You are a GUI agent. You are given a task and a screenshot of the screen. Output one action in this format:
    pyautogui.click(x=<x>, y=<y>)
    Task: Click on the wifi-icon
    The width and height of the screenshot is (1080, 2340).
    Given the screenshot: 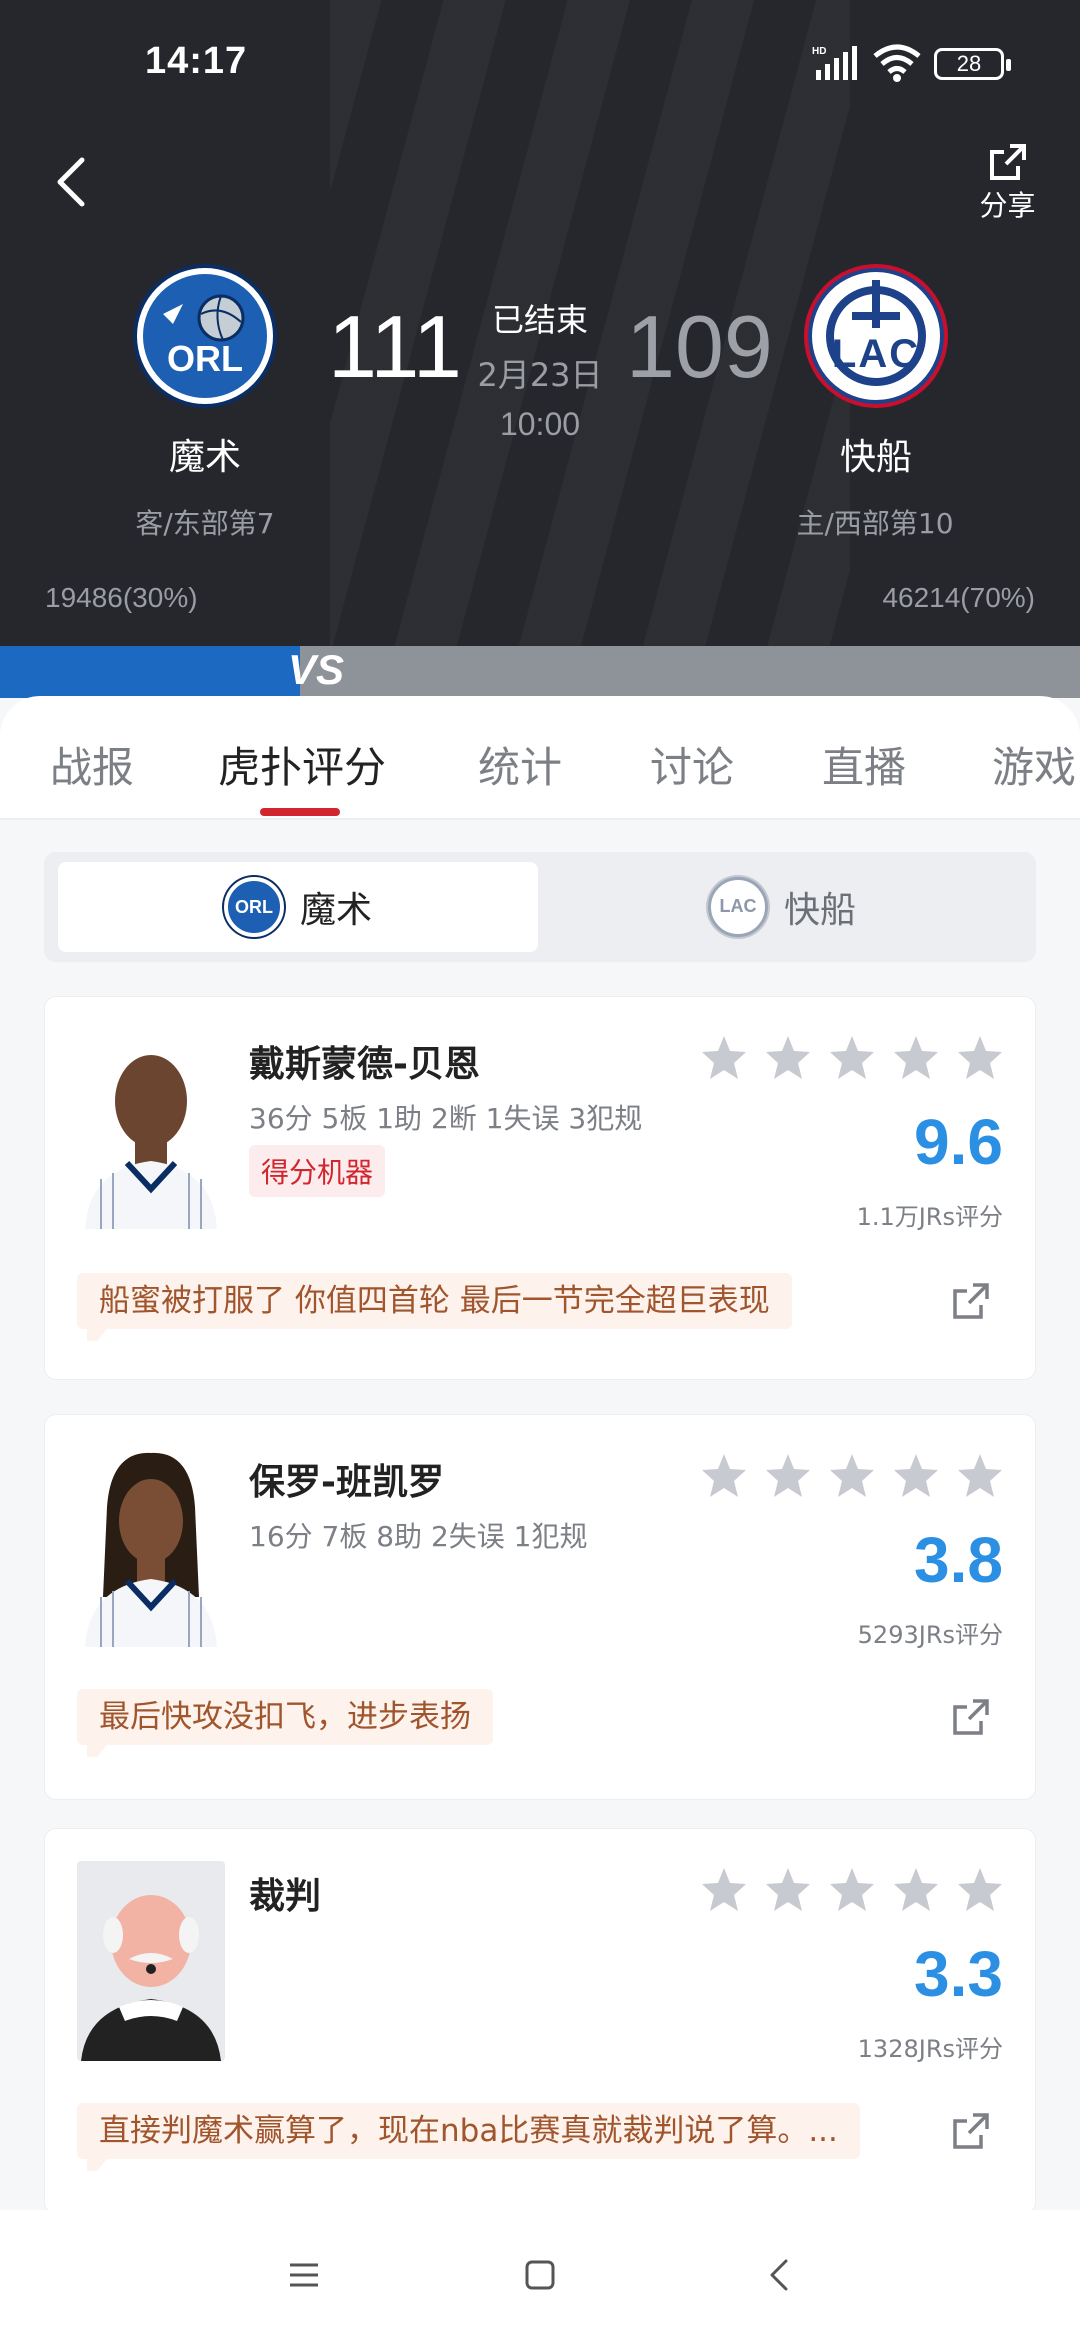 What is the action you would take?
    pyautogui.click(x=897, y=63)
    